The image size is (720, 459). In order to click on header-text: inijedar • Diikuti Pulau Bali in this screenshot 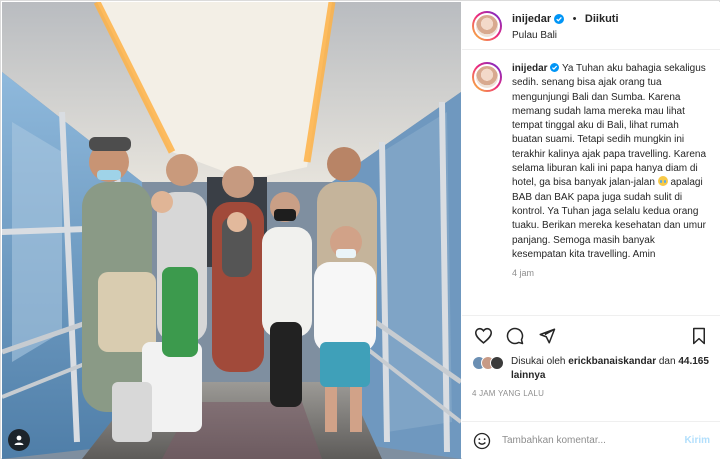, I will do `click(565, 25)`.